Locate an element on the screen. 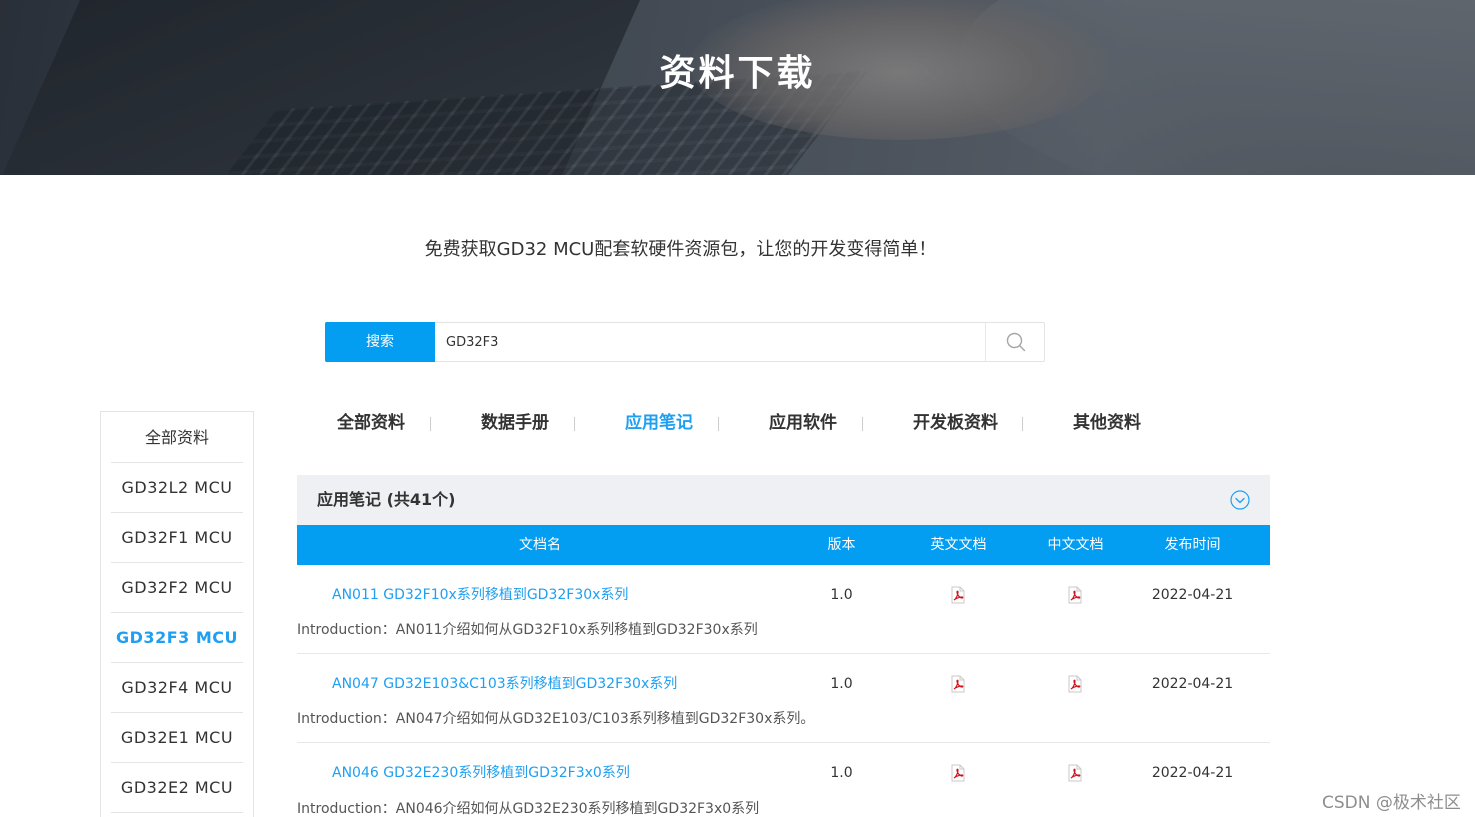 This screenshot has width=1475, height=817. column-header-version: 版本 is located at coordinates (841, 545).